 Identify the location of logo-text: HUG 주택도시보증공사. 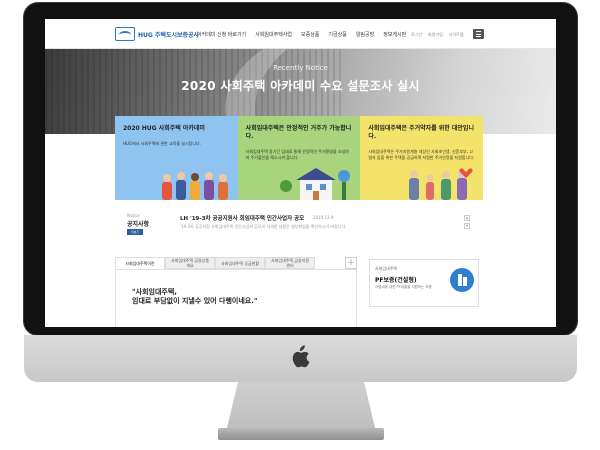
(169, 35).